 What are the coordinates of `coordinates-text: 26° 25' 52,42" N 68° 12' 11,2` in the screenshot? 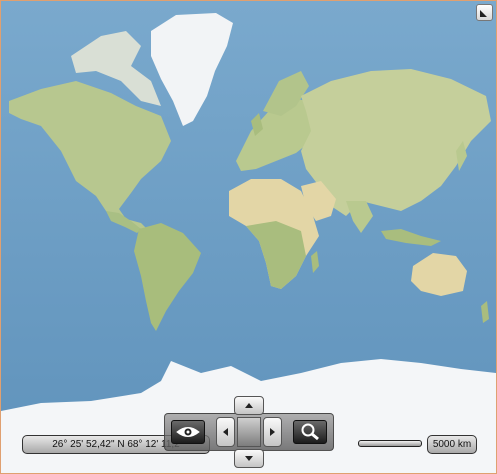 It's located at (116, 444).